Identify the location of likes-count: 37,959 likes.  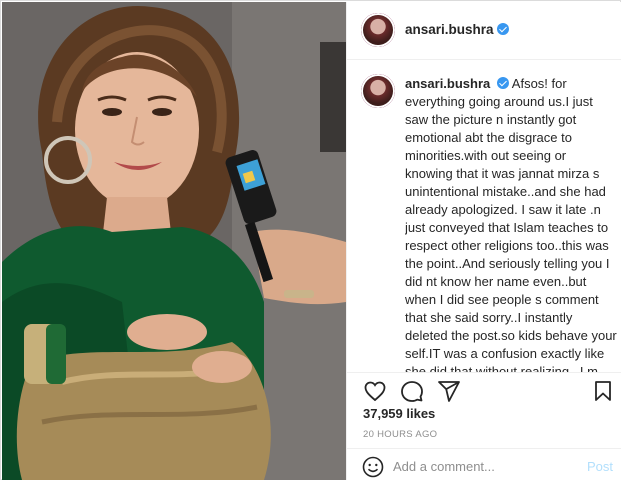
(399, 413).